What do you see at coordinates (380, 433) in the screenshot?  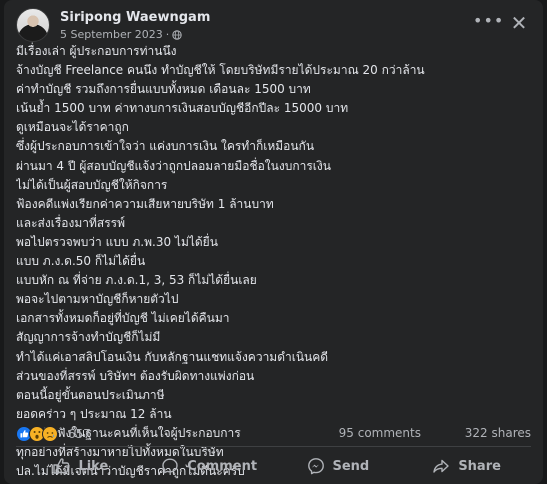 I see `comments-count: 95 comments` at bounding box center [380, 433].